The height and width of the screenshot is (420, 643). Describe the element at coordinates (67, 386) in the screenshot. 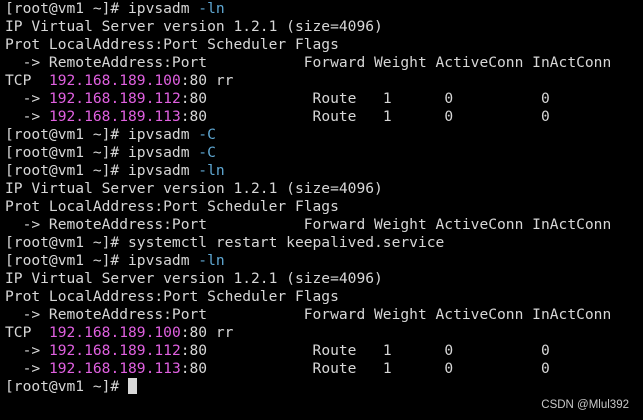

I see `prompt-text: [root@vm1 ~]#` at that location.